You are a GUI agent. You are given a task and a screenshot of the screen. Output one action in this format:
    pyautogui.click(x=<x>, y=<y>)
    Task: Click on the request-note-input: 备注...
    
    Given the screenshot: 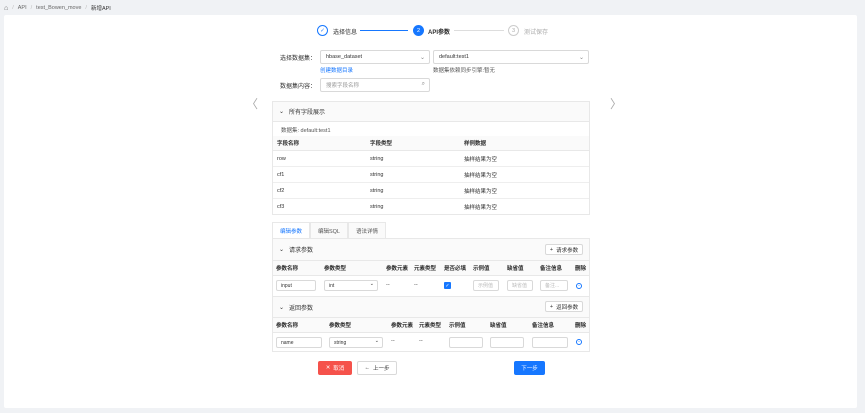 What is the action you would take?
    pyautogui.click(x=554, y=285)
    